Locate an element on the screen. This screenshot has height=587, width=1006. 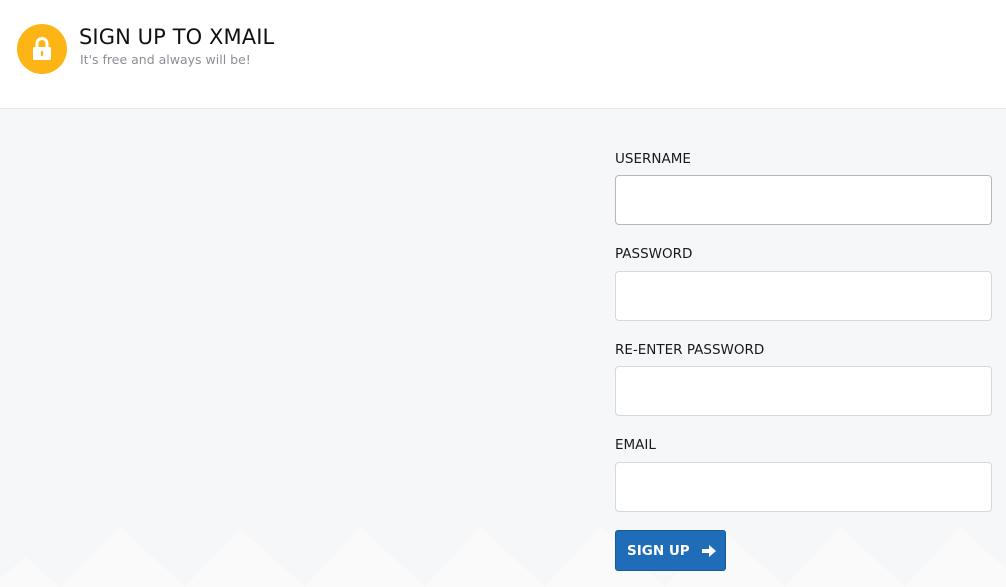
username-label: USERNAME is located at coordinates (653, 159).